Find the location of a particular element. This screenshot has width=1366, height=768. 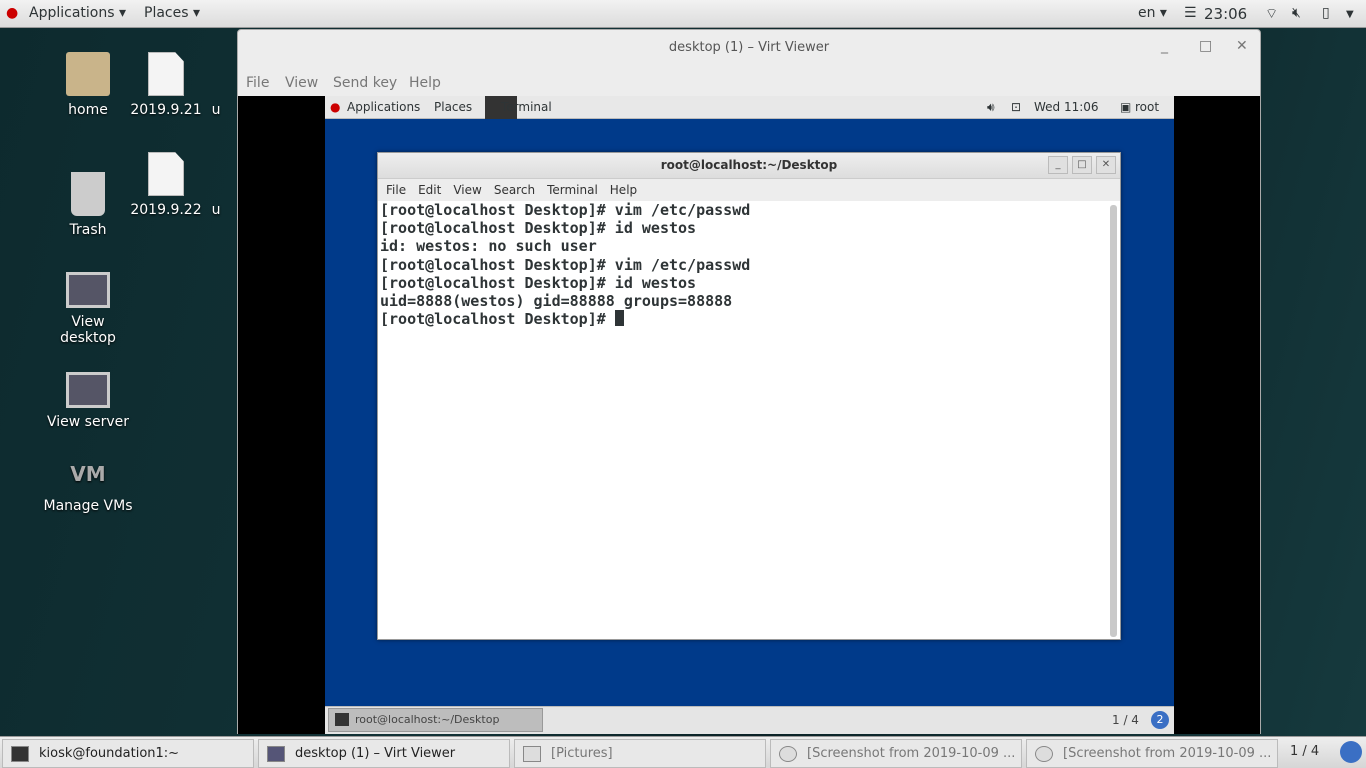

desktop-icon-manage-vms: VM Manage VMs is located at coordinates (88, 488).